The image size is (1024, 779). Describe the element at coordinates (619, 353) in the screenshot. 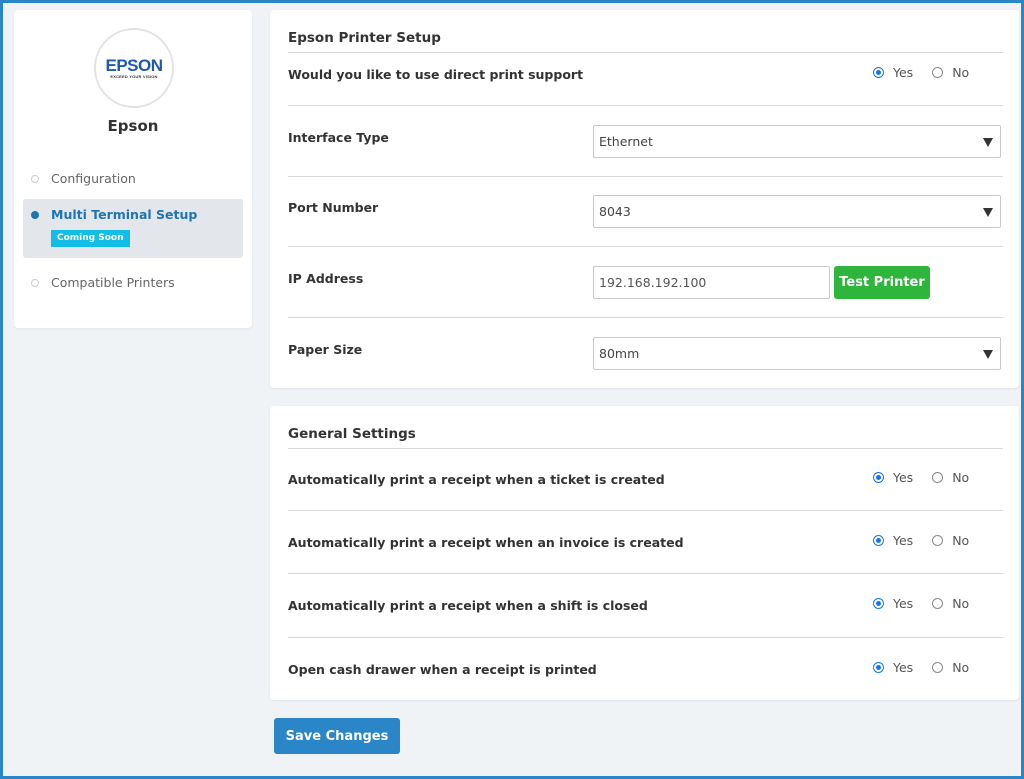

I see `select-value: 80mm` at that location.